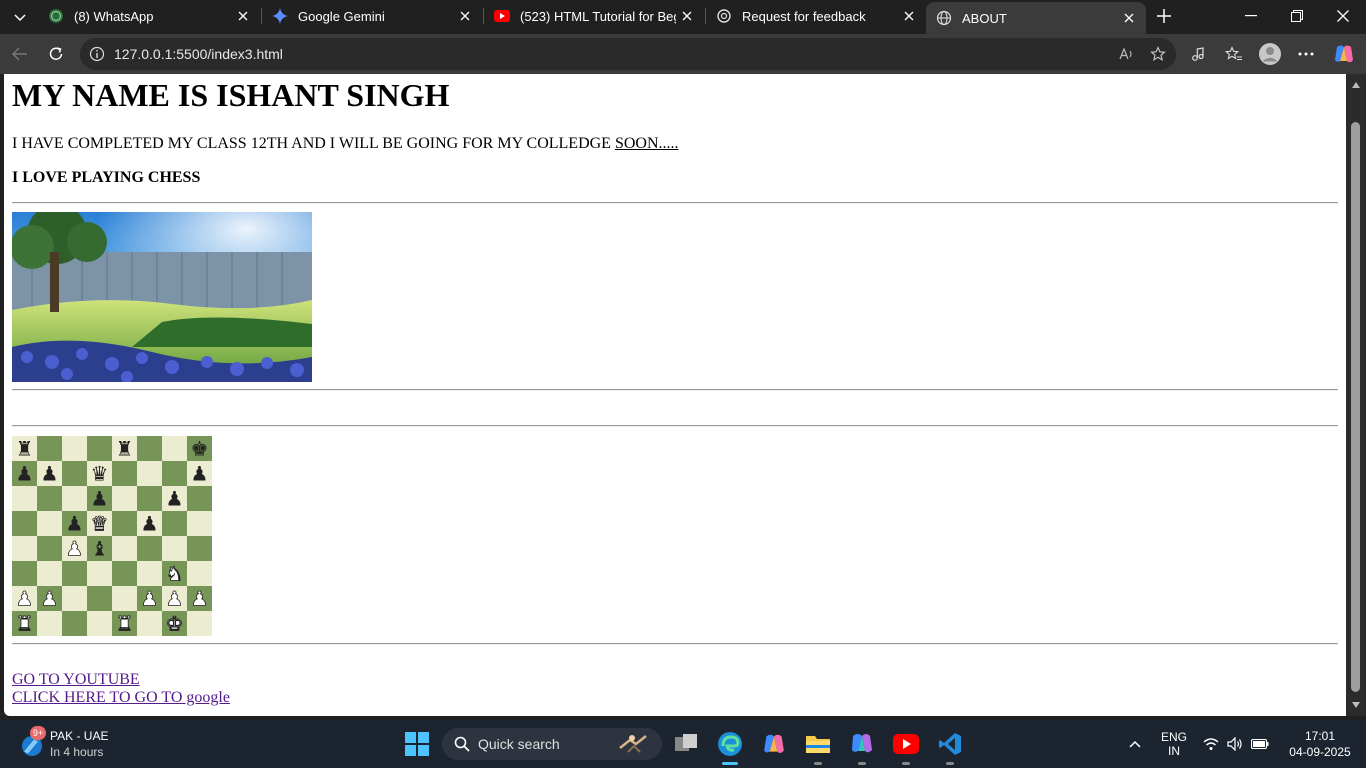 Image resolution: width=1366 pixels, height=768 pixels. Describe the element at coordinates (1320, 736) in the screenshot. I see `clock-time: 17:01` at that location.